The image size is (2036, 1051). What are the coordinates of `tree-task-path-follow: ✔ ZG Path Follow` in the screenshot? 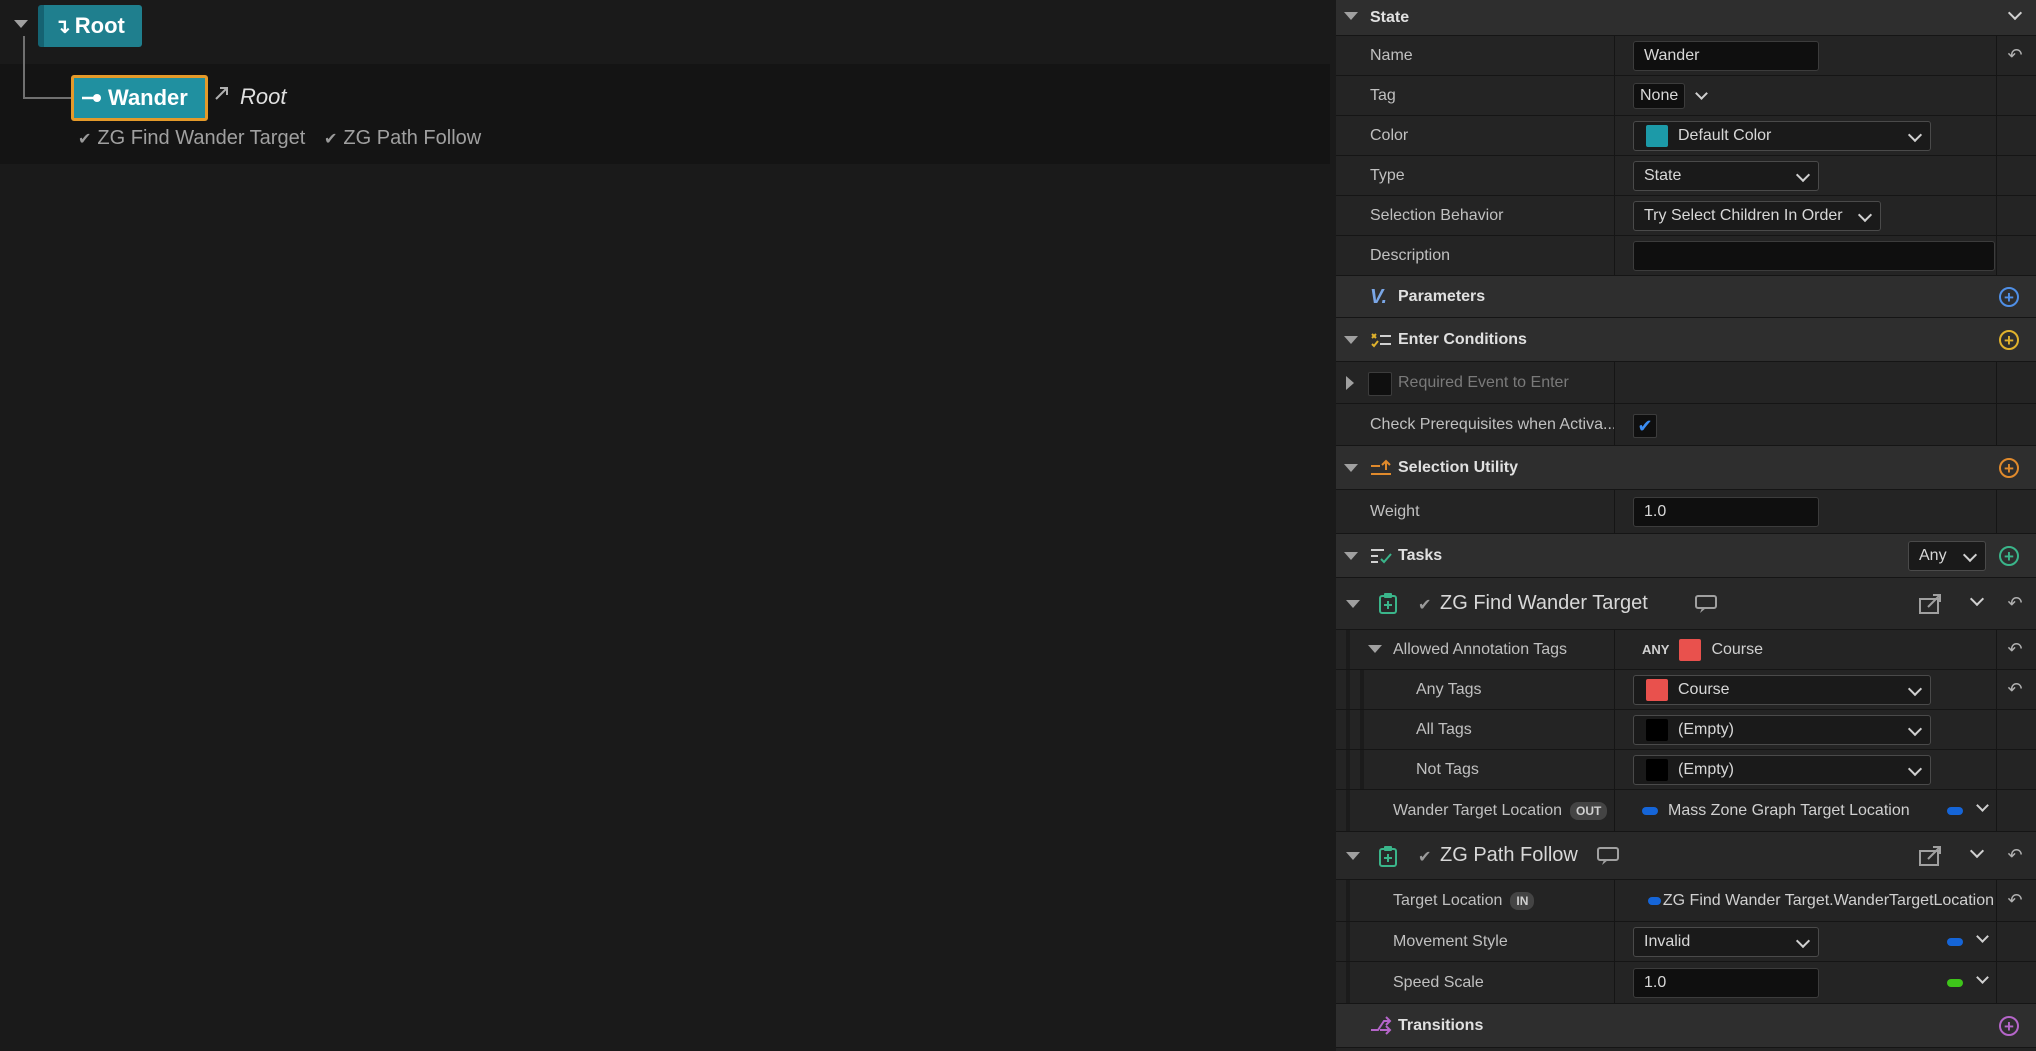 It's located at (402, 138).